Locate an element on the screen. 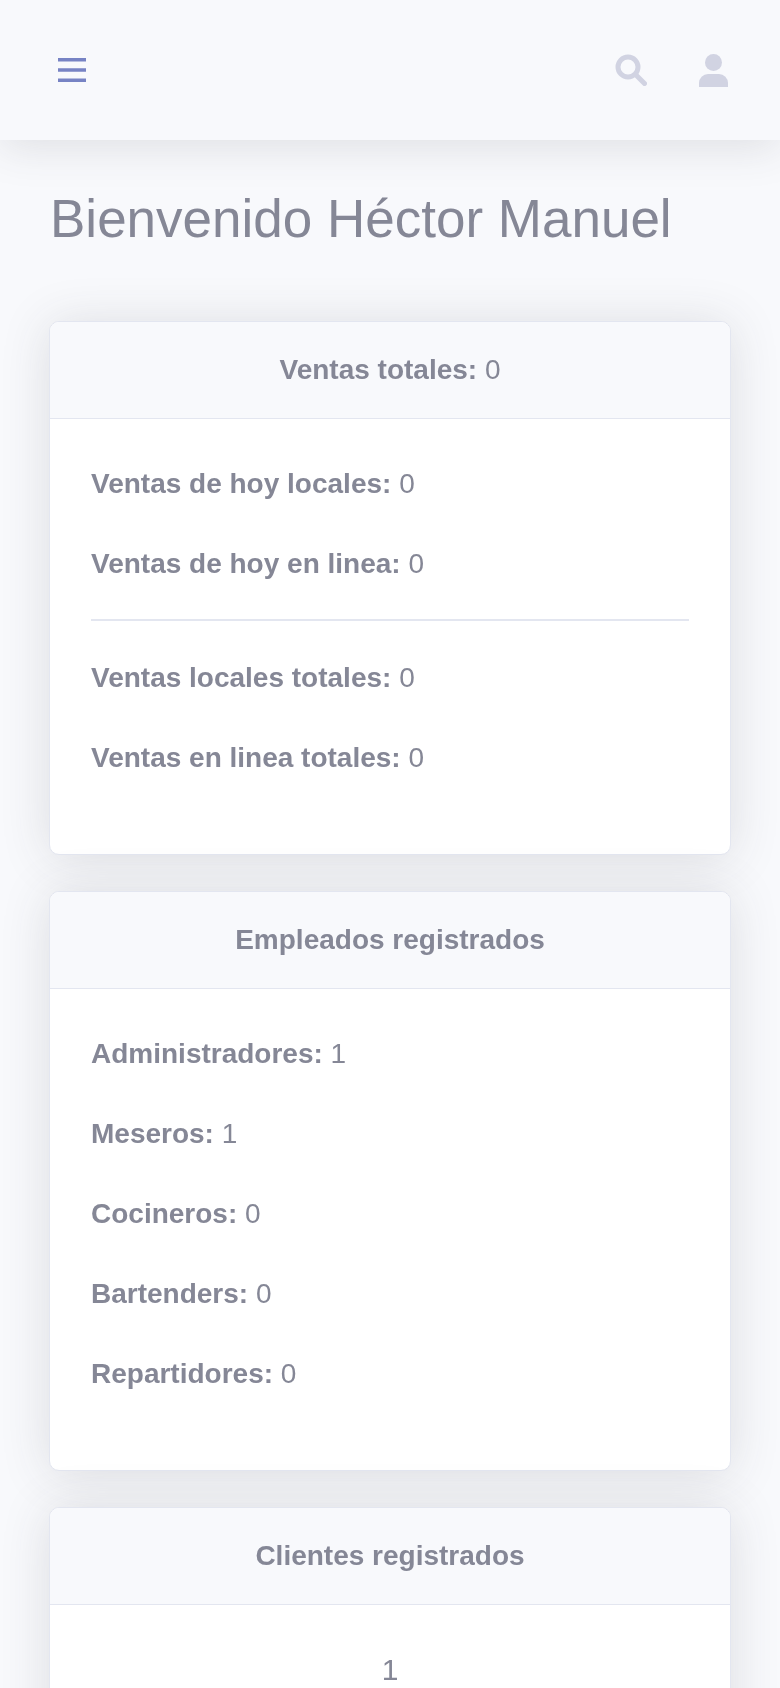 This screenshot has width=780, height=1688. stat-text: Ventas de hoy en linea: 0 is located at coordinates (257, 564).